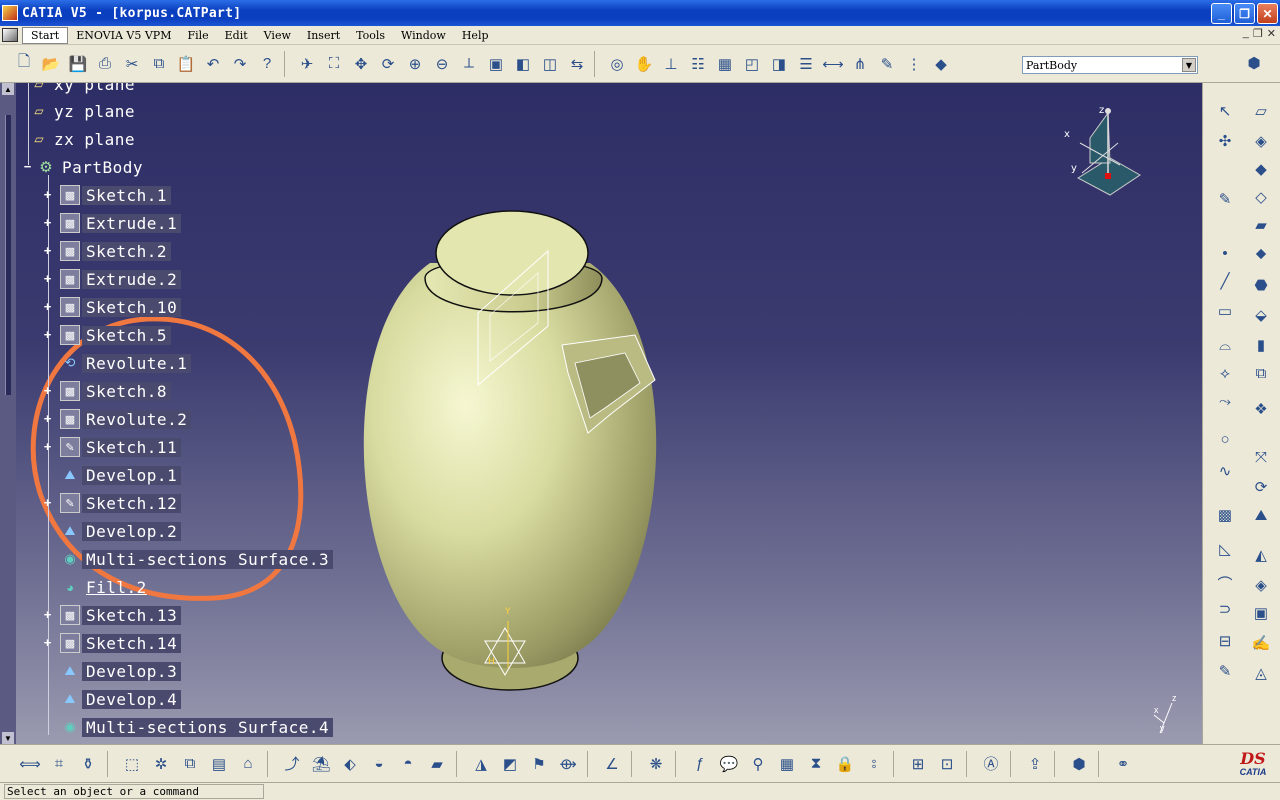 Image resolution: width=1280 pixels, height=800 pixels. What do you see at coordinates (1225, 401) in the screenshot?
I see `parallel-curve-icon: ⤳` at bounding box center [1225, 401].